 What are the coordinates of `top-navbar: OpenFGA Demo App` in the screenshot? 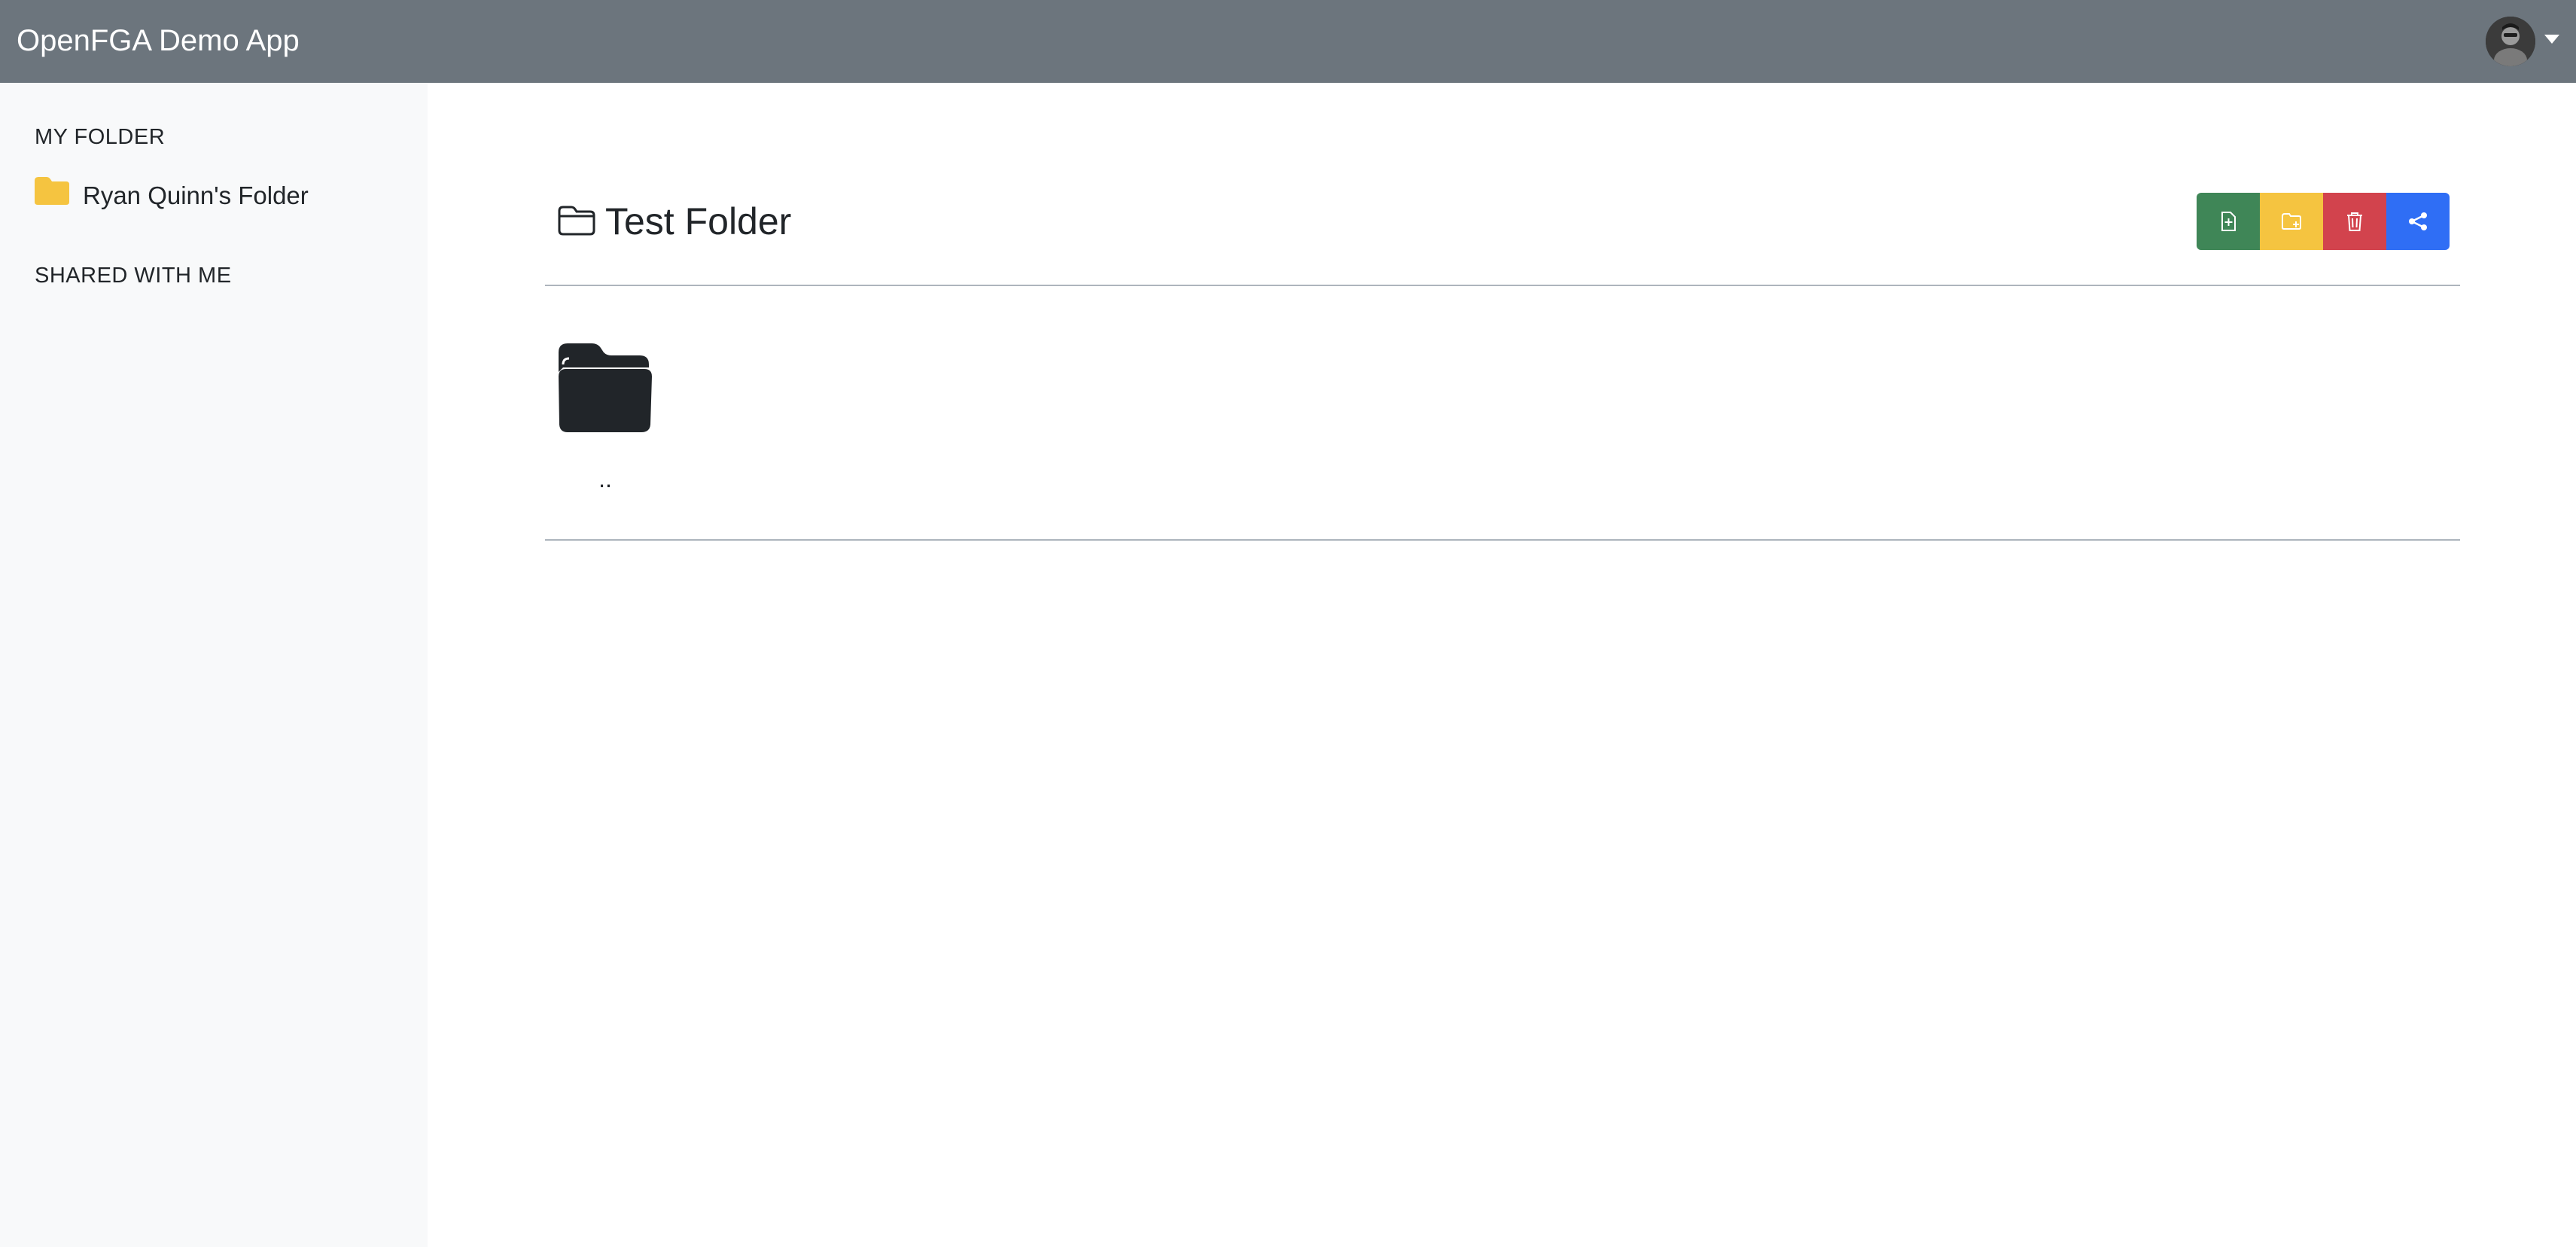 It's located at (1288, 42).